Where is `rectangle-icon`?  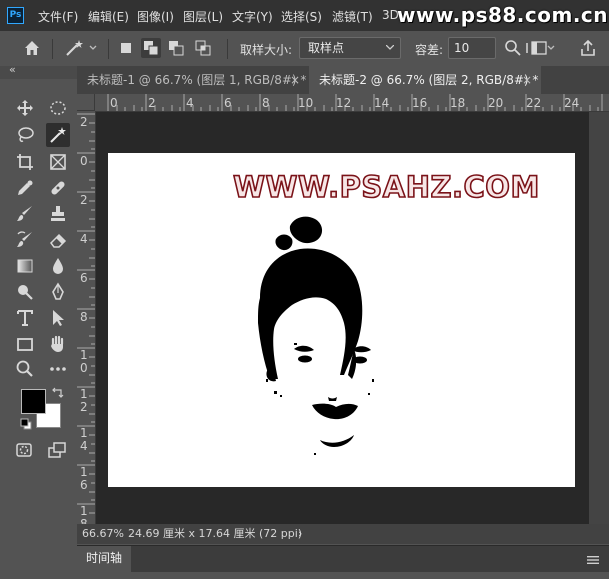
rectangle-icon is located at coordinates (25, 344).